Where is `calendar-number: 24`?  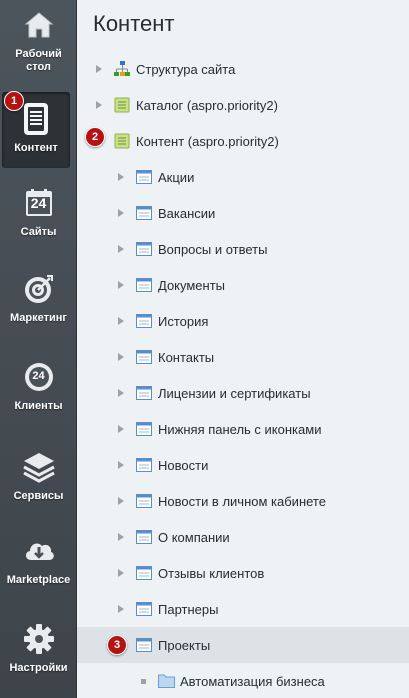 calendar-number: 24 is located at coordinates (38, 203).